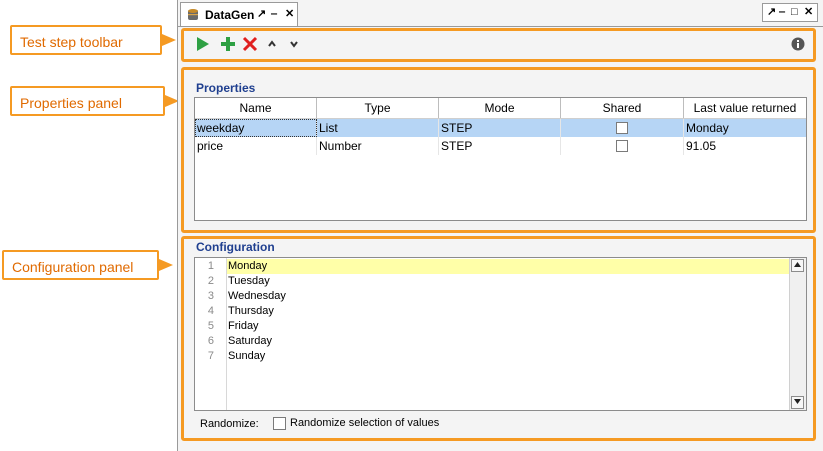 The width and height of the screenshot is (823, 451). I want to click on tab-title: DataGen, so click(230, 15).